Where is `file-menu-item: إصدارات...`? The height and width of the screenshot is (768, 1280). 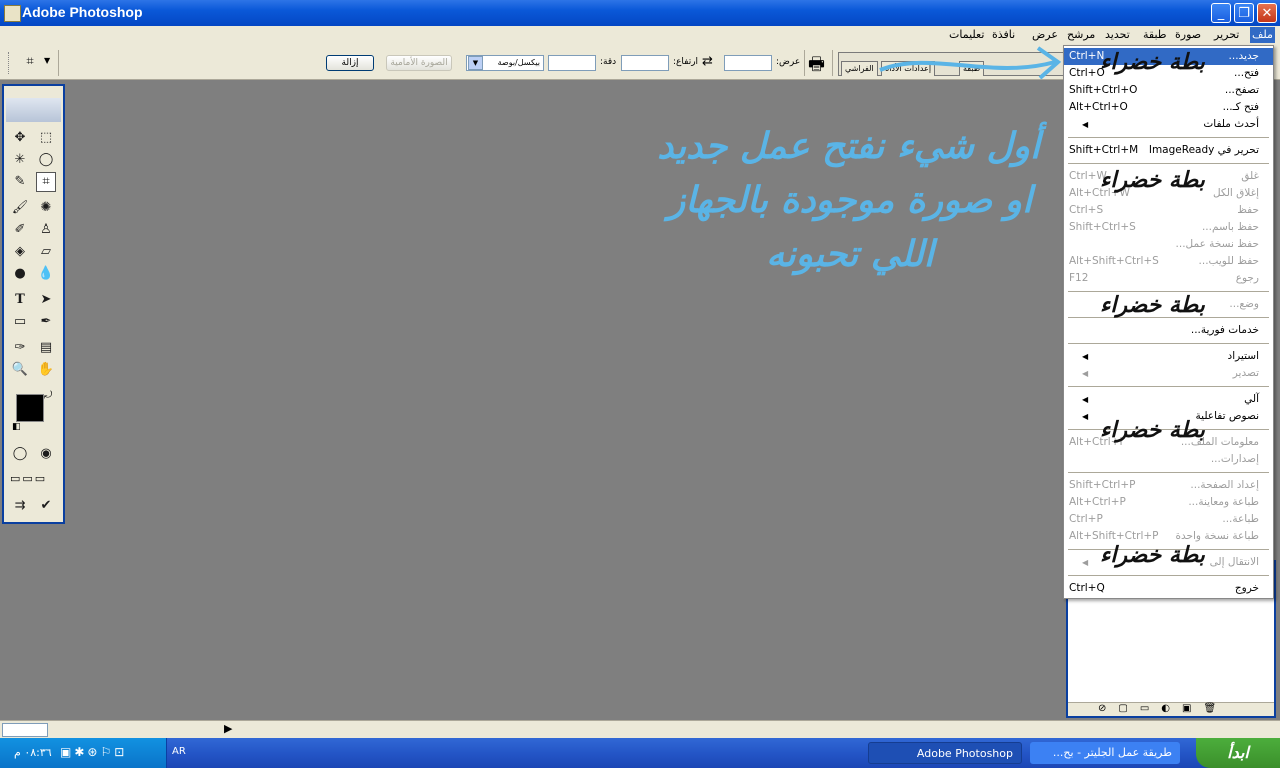
file-menu-item: إصدارات... is located at coordinates (1168, 459).